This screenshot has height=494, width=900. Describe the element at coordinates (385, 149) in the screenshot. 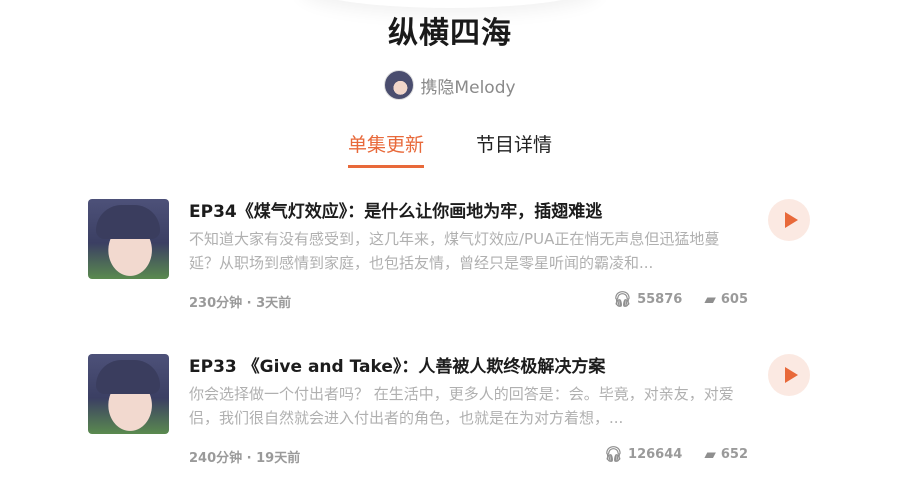

I see `tab-episodes: 单集更新` at that location.